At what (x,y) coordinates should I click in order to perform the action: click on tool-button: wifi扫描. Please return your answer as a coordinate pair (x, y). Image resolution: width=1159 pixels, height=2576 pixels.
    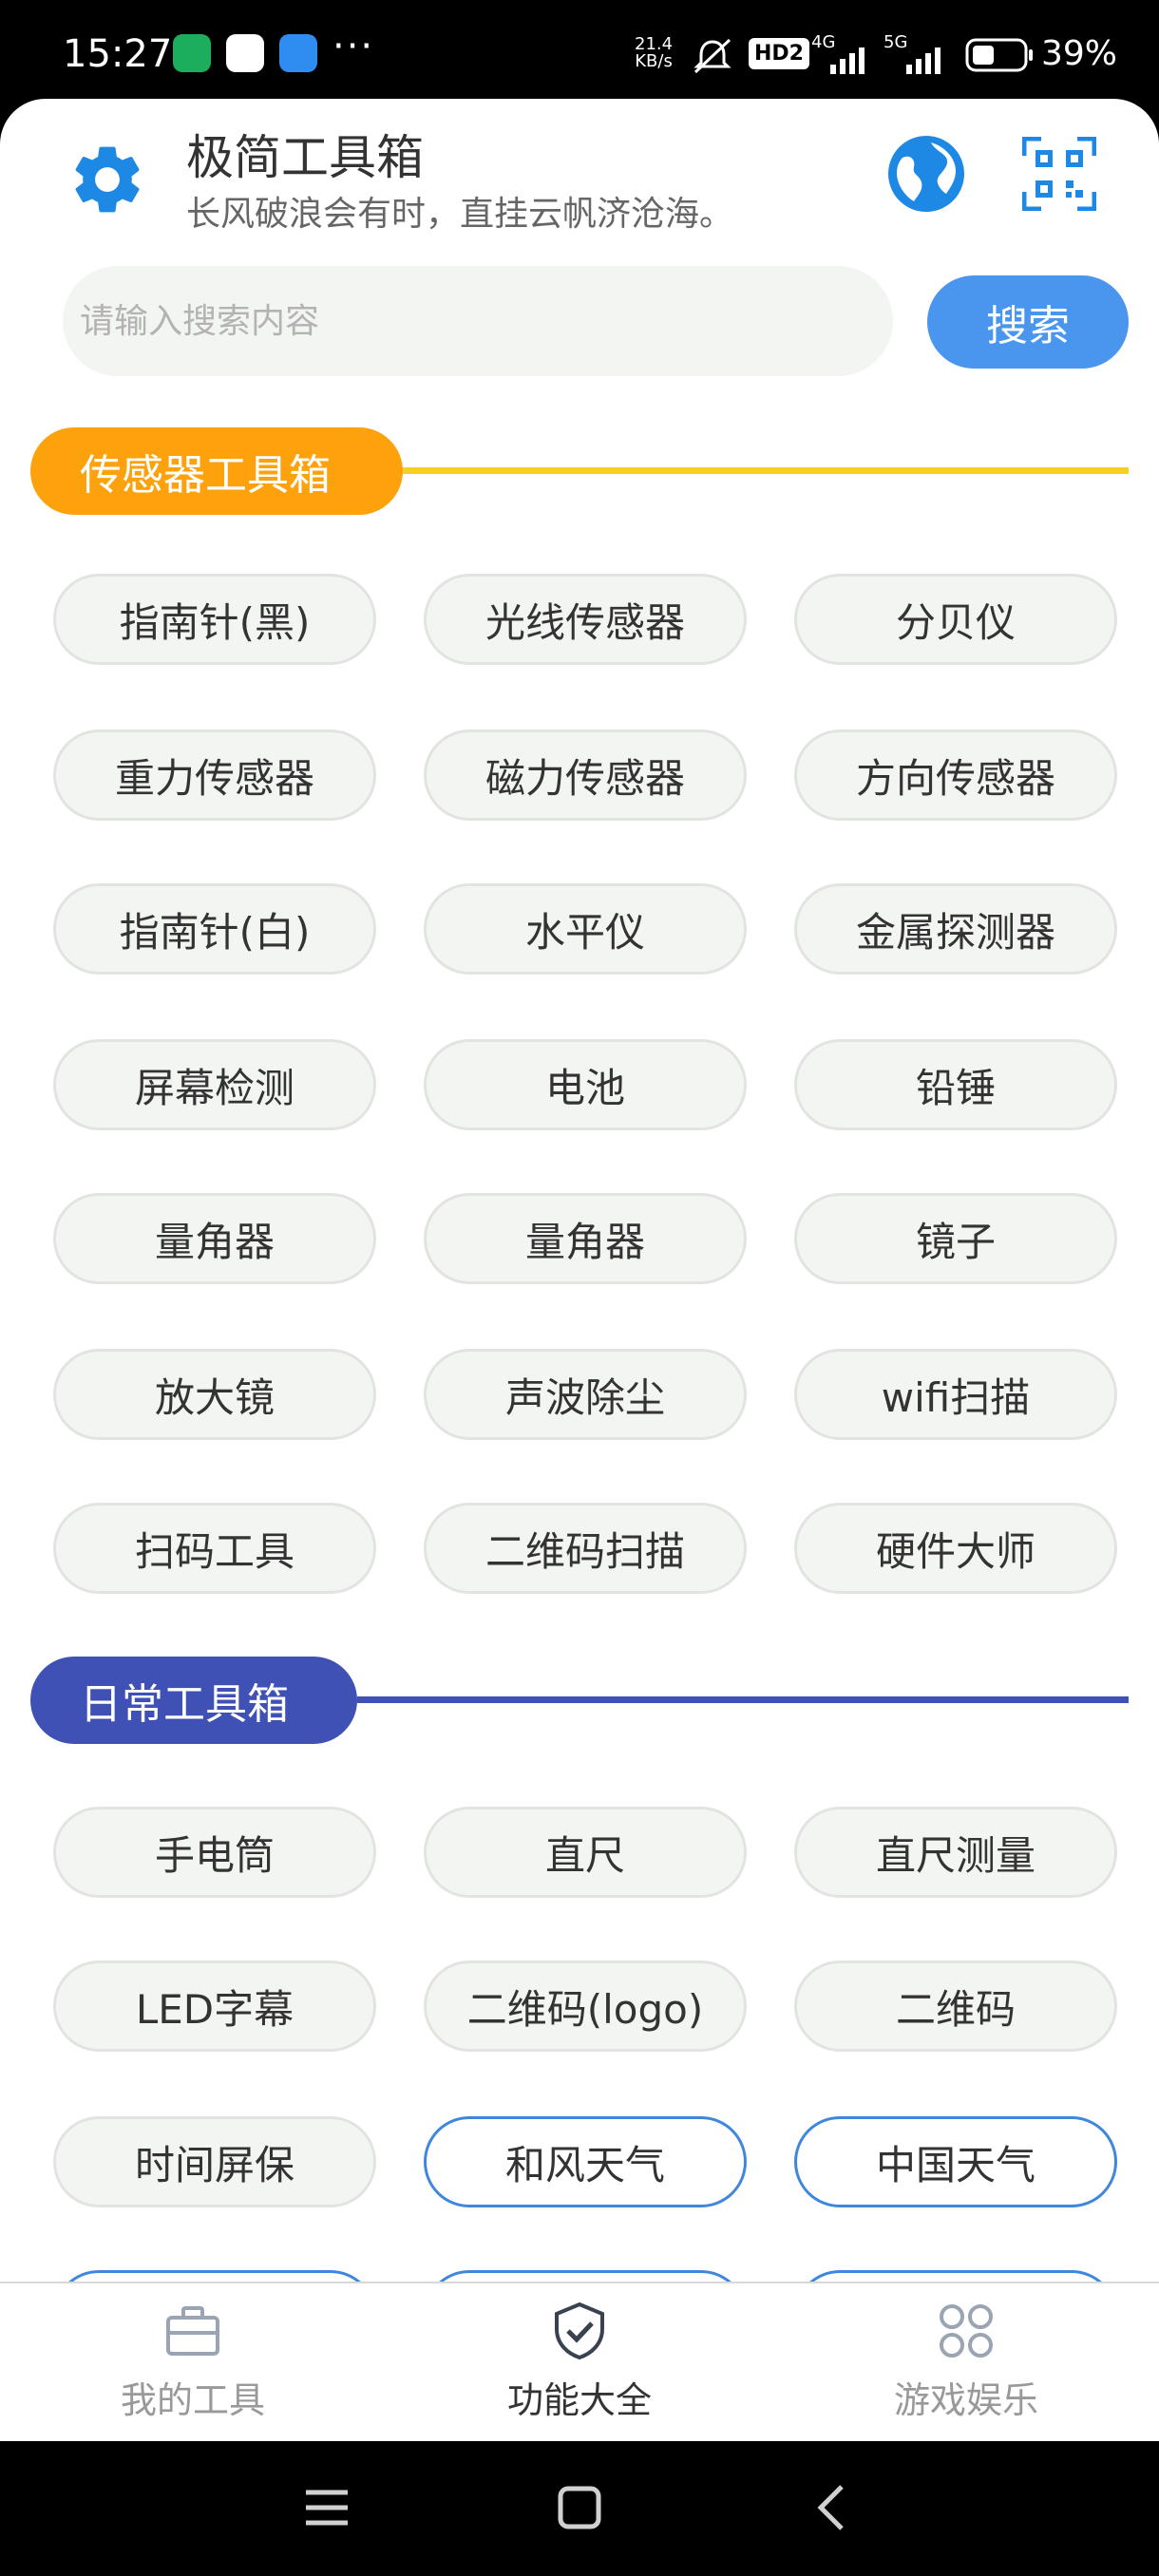
    Looking at the image, I should click on (955, 1394).